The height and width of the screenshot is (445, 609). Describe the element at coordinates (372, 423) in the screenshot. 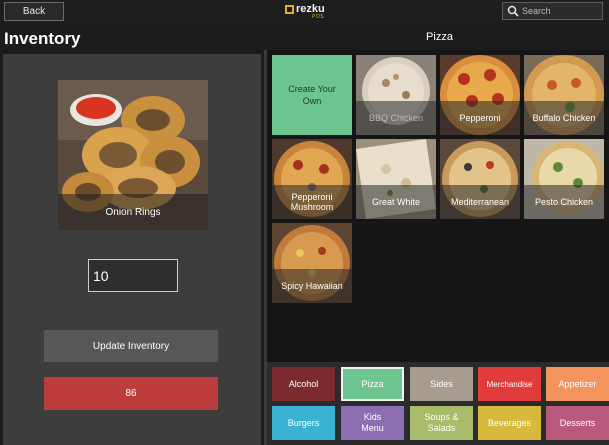

I see `category-kids-menu: Kids Menu` at that location.